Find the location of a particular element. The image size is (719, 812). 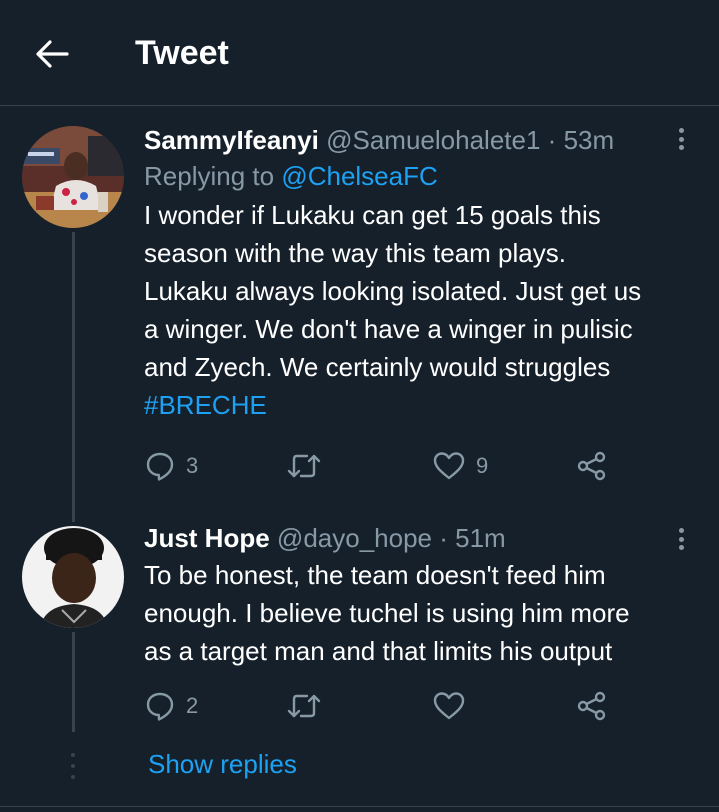

tweet-header: SammyIfeanyi @Samuelohalete1 · 53m is located at coordinates (411, 140).